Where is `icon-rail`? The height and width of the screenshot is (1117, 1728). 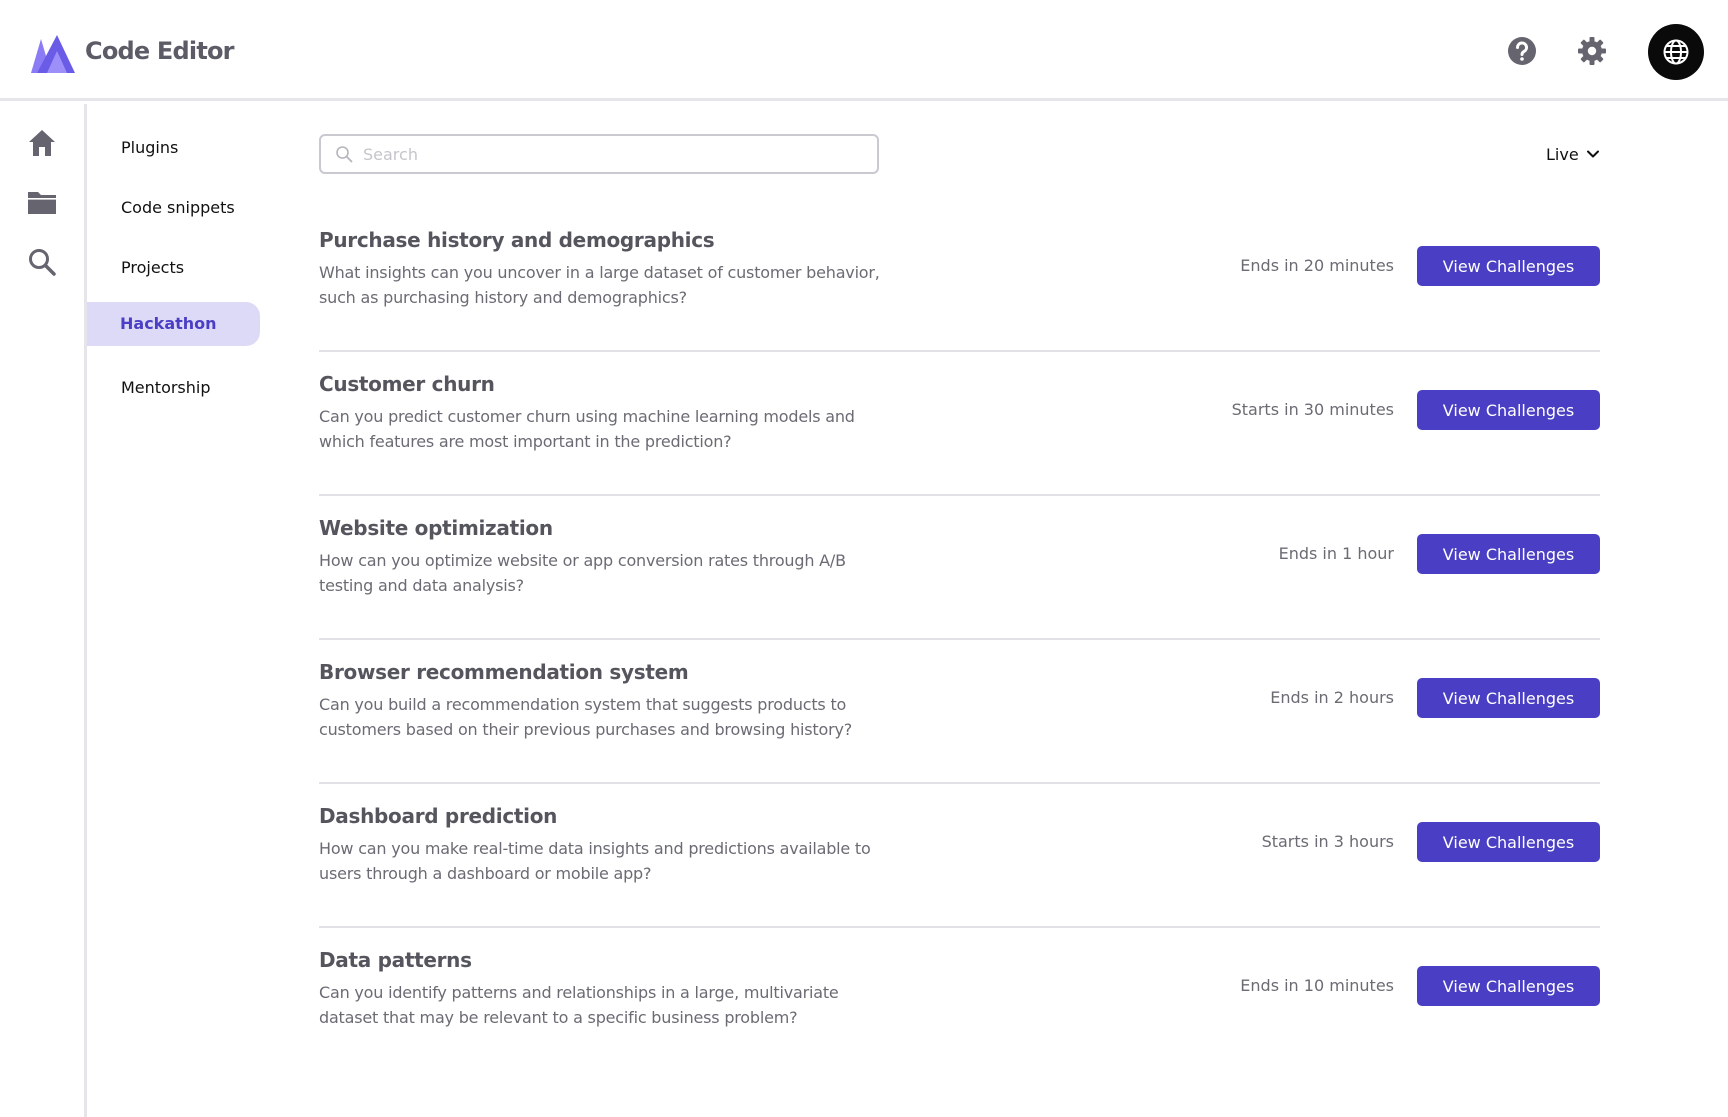 icon-rail is located at coordinates (43, 610).